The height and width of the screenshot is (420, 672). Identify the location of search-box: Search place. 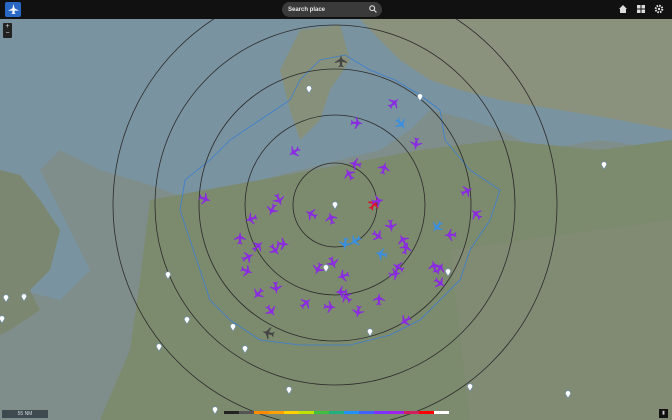
(332, 9).